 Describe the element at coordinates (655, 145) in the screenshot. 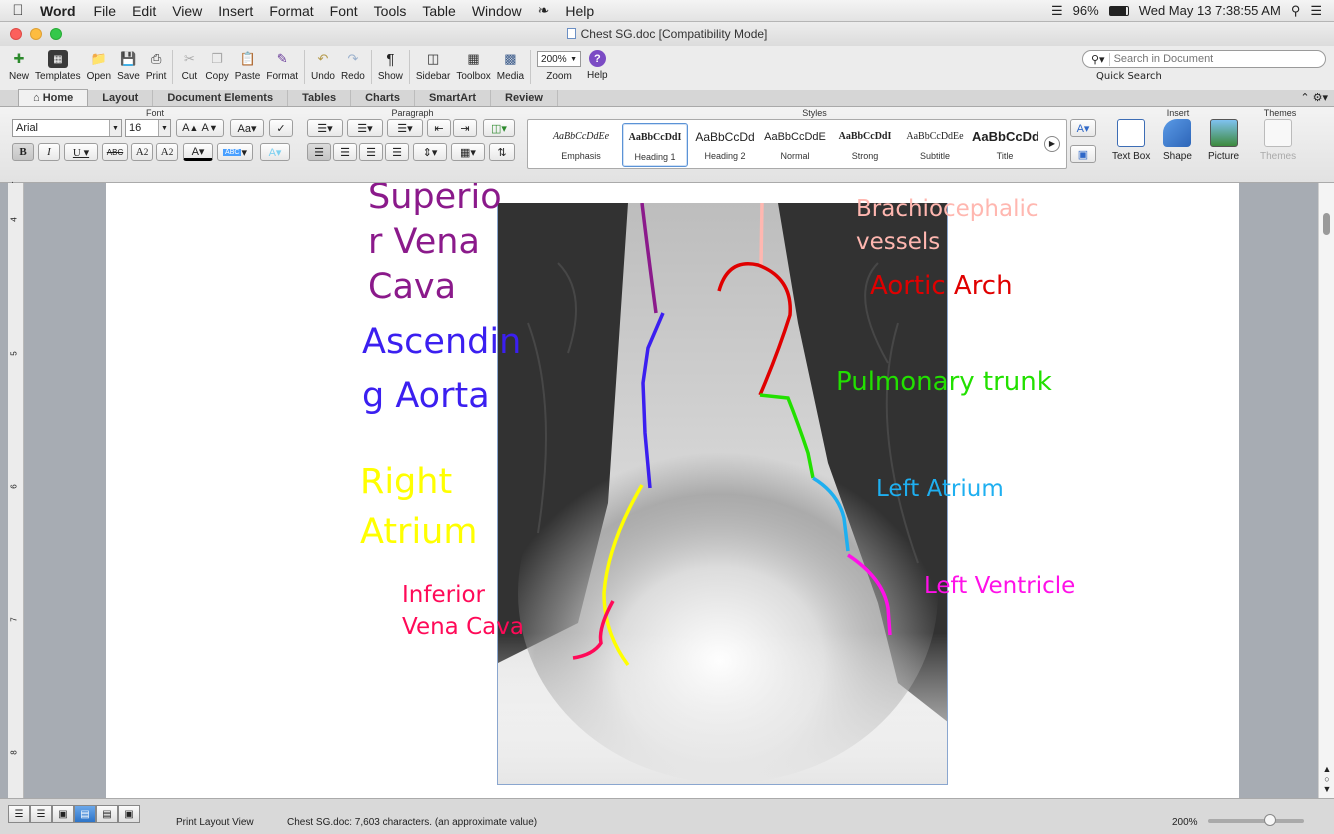

I see `style-heading-1: AaBbCcDdI Heading 1` at that location.